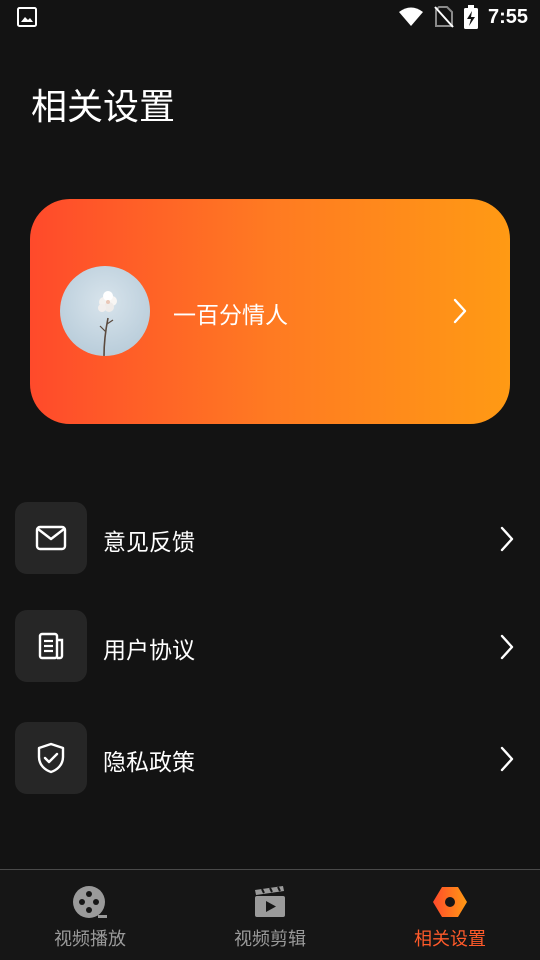 The height and width of the screenshot is (960, 540). Describe the element at coordinates (105, 311) in the screenshot. I see `avatar` at that location.